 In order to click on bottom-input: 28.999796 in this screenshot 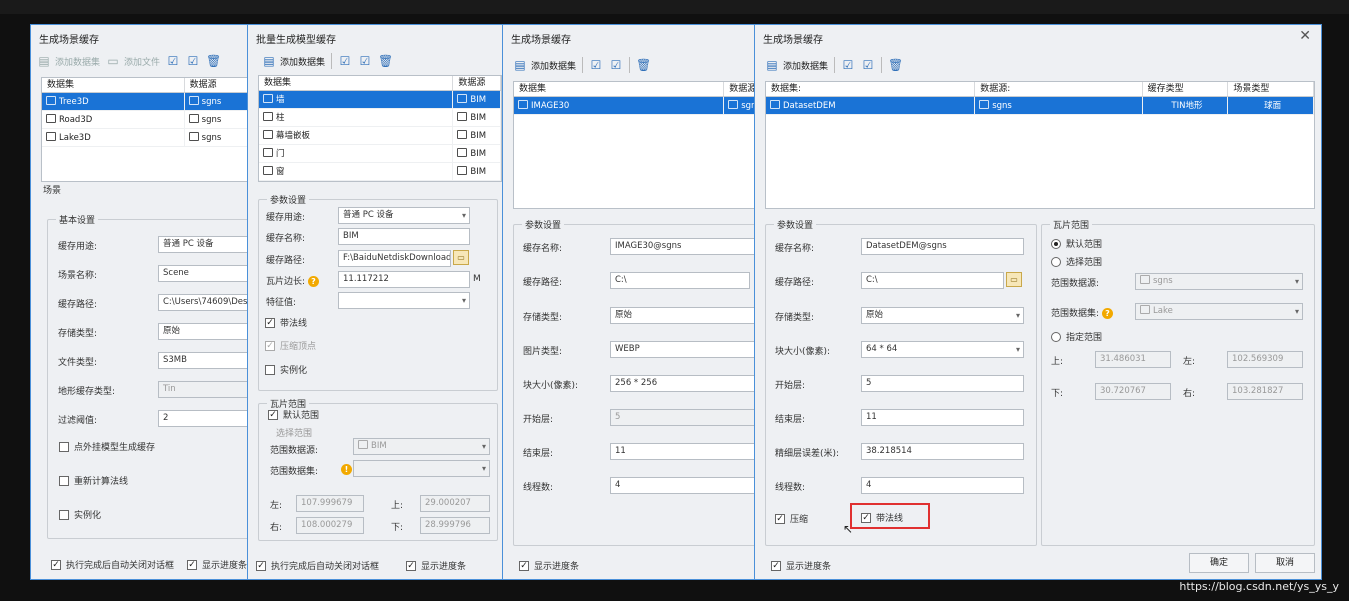, I will do `click(455, 525)`.